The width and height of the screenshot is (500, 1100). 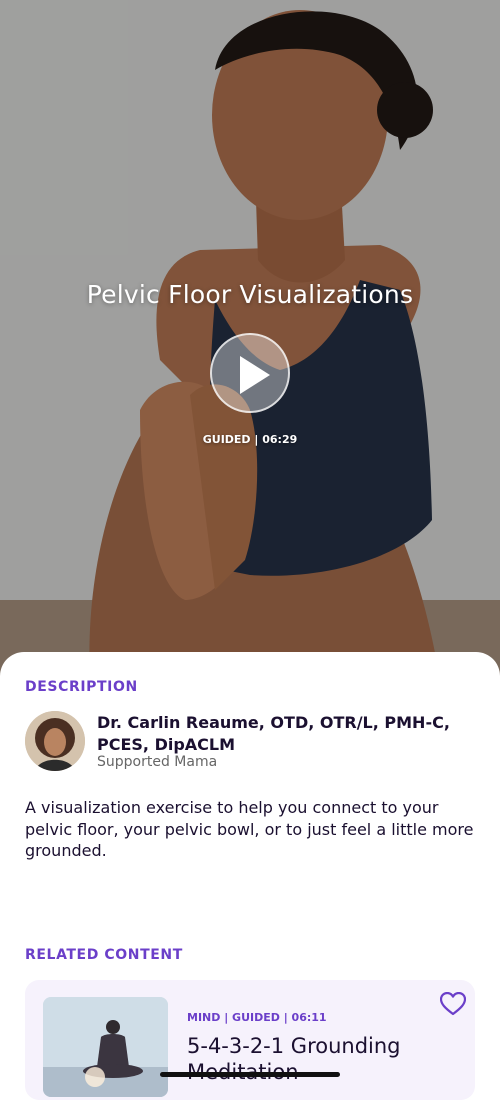 I want to click on related-content-label: RELATED CONTENT, so click(x=104, y=955).